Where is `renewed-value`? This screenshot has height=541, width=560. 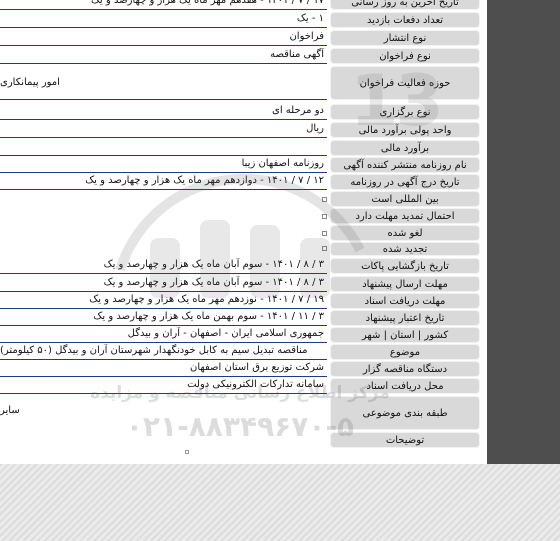 renewed-value is located at coordinates (163, 249).